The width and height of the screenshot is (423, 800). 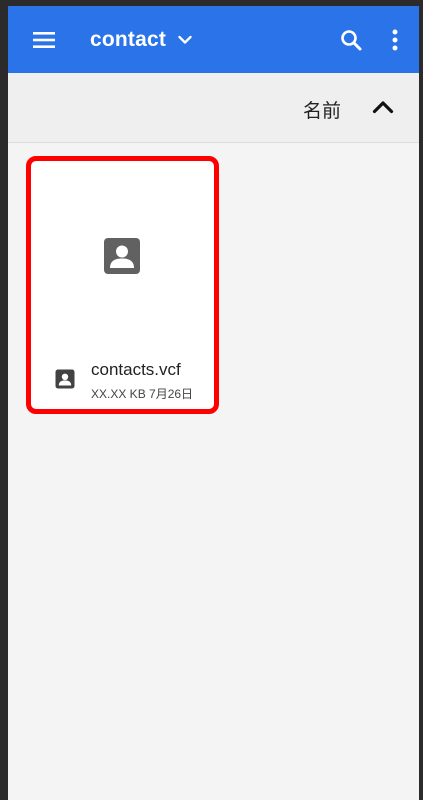 What do you see at coordinates (128, 39) in the screenshot?
I see `app-title: contact` at bounding box center [128, 39].